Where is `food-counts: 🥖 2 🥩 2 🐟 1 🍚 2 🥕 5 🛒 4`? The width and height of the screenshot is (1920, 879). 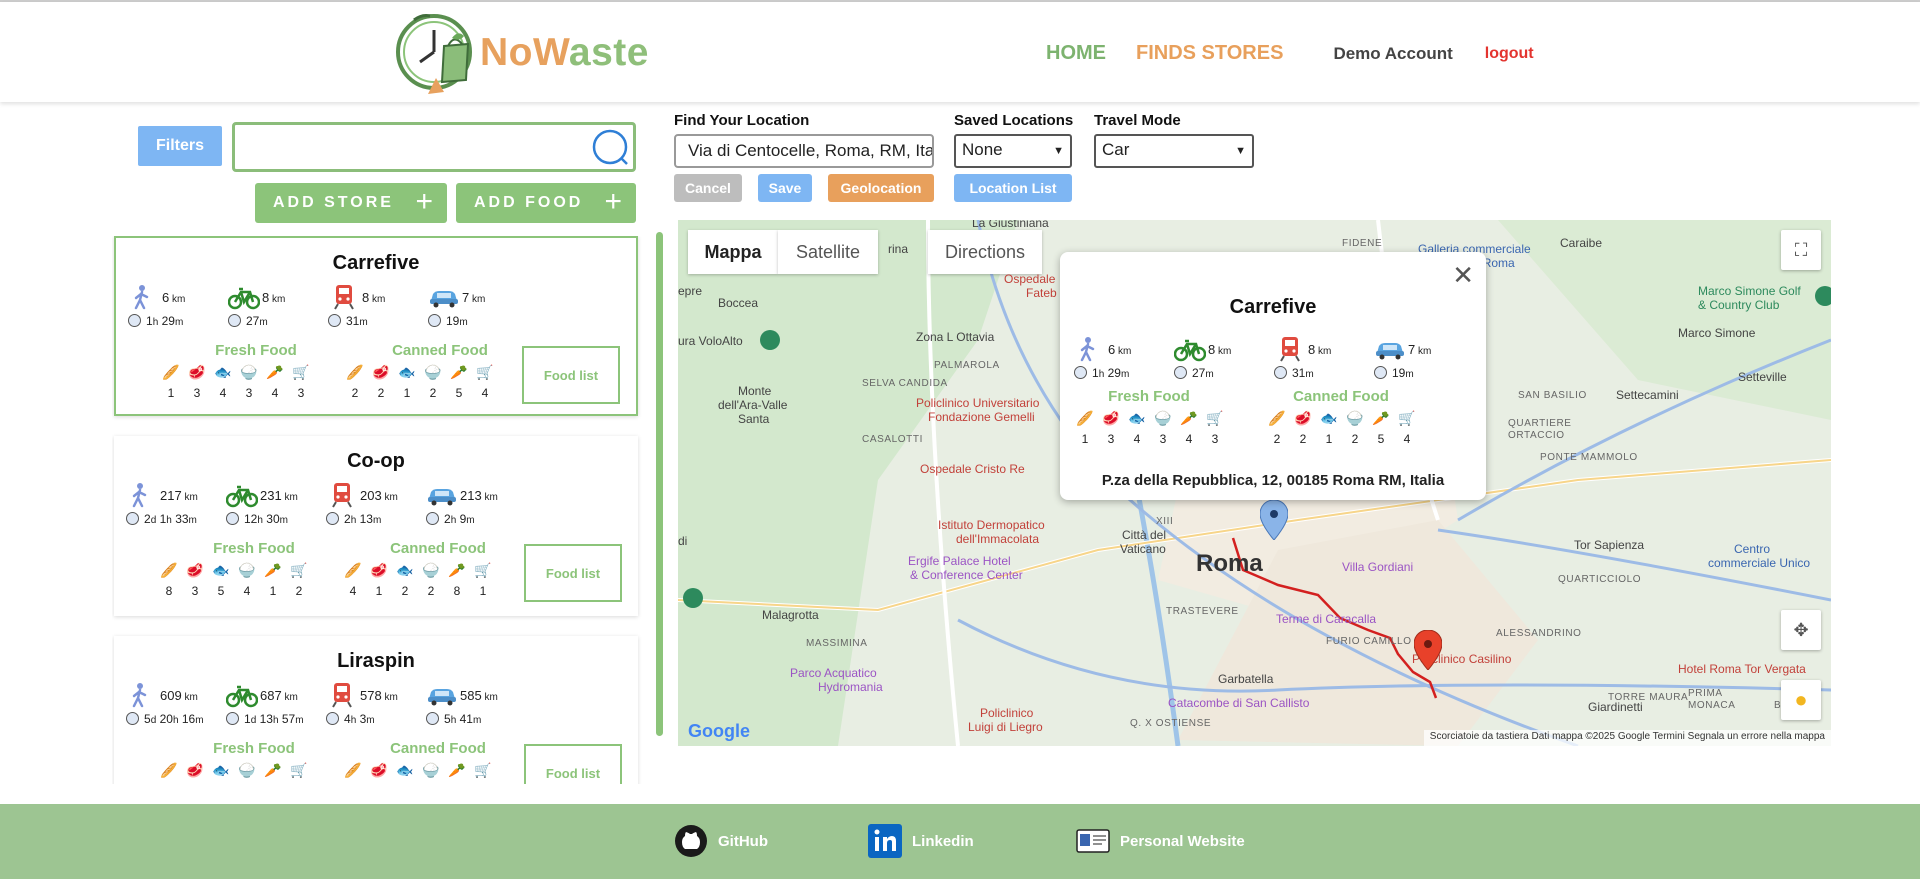
food-counts: 🥖 2 🥩 2 🐟 1 🍚 2 🥕 5 🛒 4 is located at coordinates (1342, 428).